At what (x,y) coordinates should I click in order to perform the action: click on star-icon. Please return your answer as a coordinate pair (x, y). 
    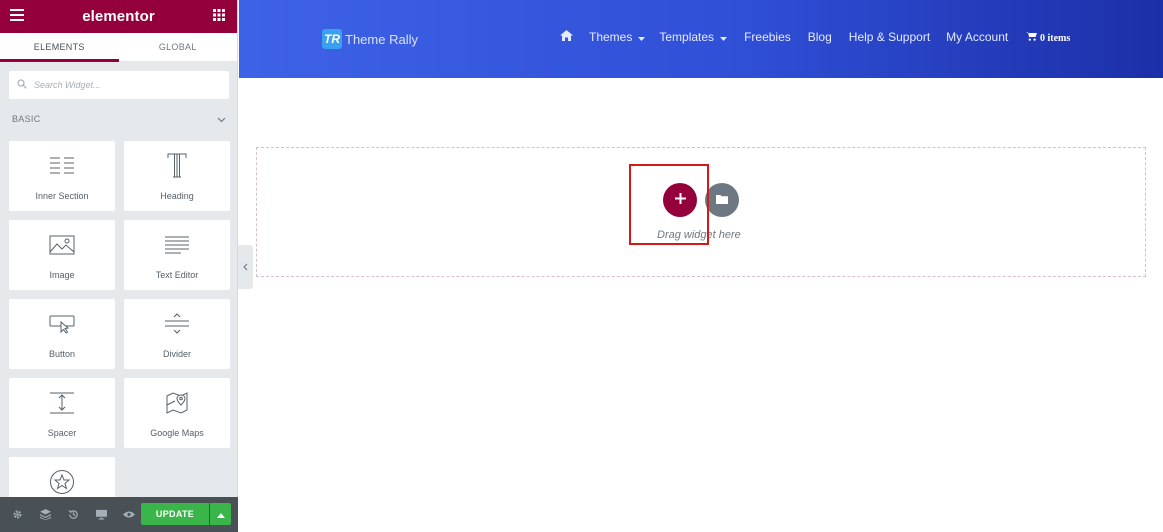
    Looking at the image, I should click on (62, 482).